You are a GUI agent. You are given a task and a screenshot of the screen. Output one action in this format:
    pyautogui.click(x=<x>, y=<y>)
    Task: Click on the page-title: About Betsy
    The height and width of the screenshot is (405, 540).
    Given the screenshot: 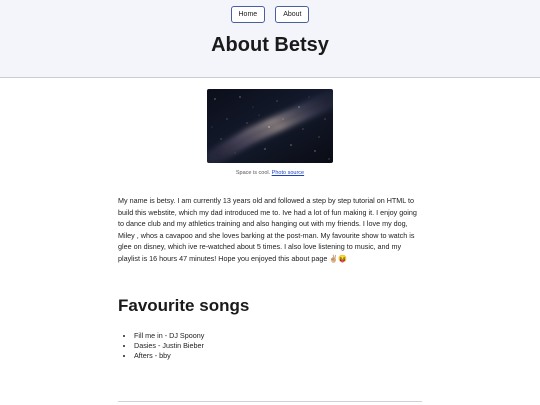 What is the action you would take?
    pyautogui.click(x=270, y=45)
    